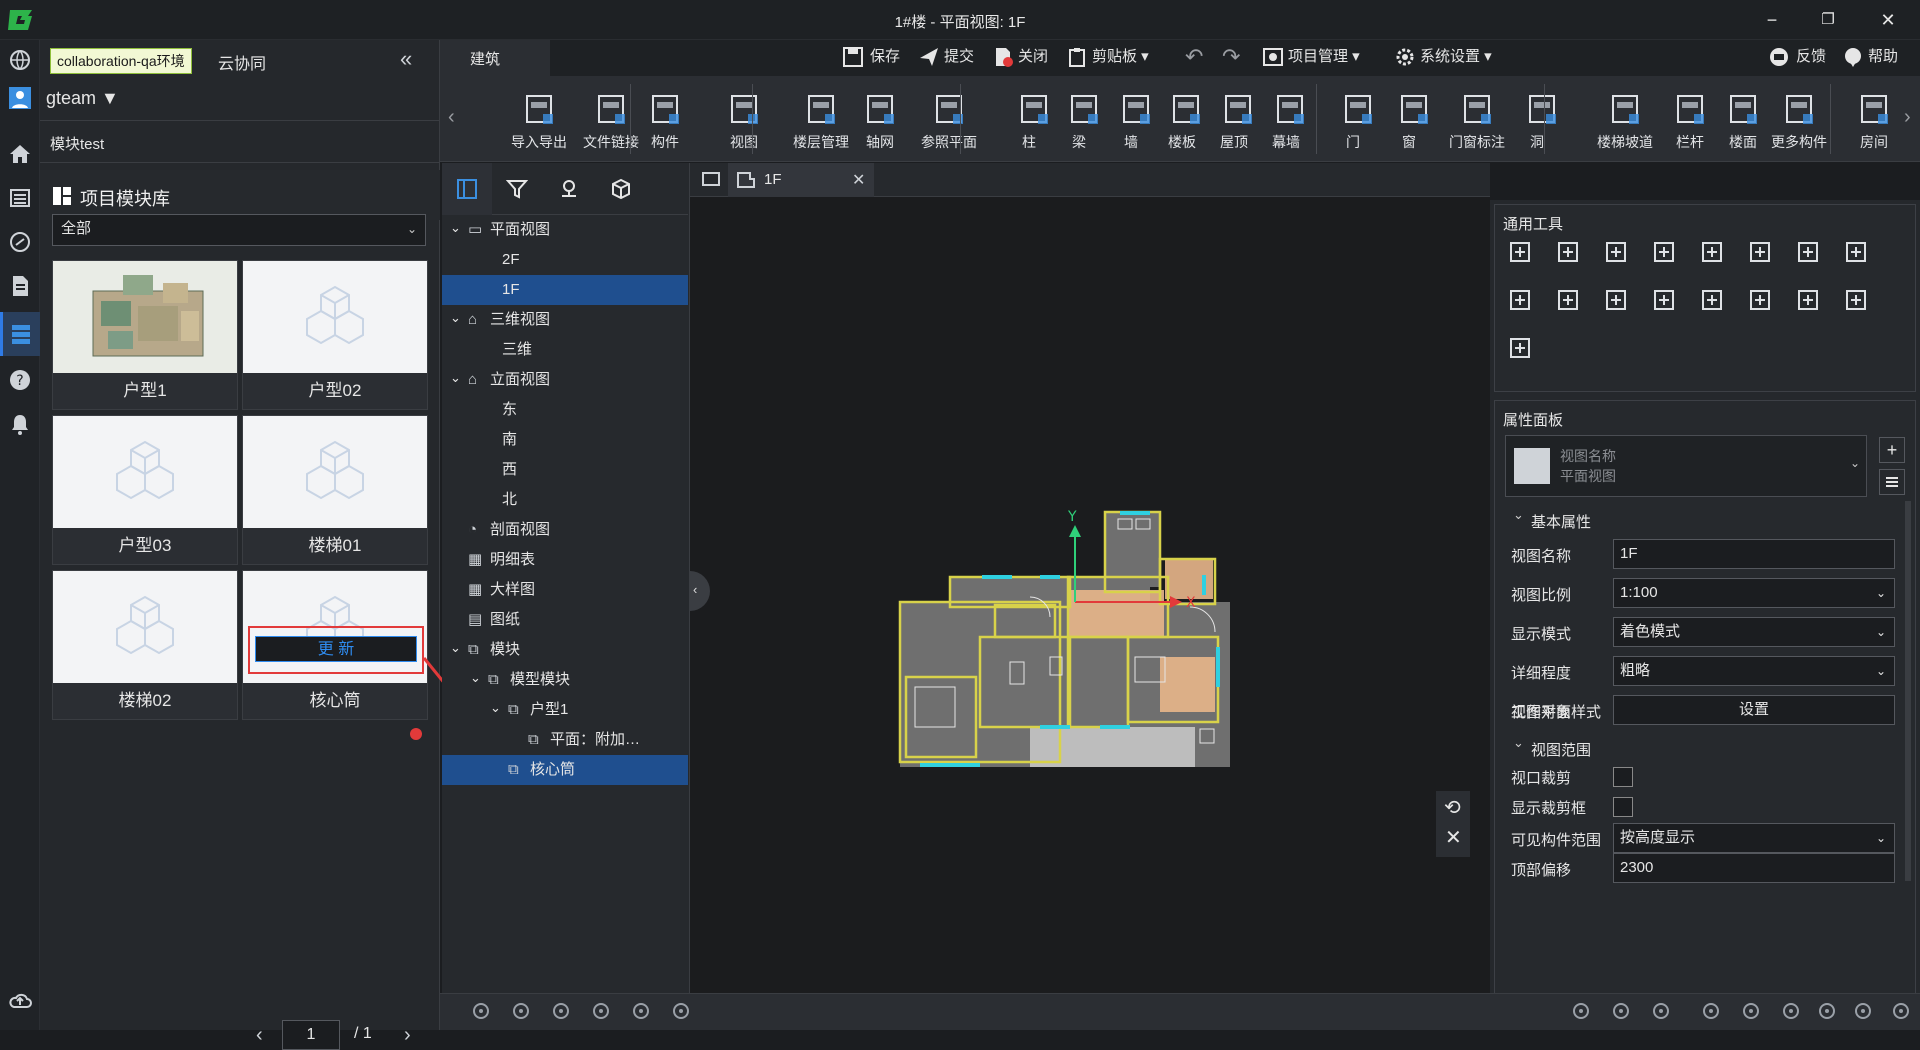  I want to click on tool-room-button: 房间, so click(1874, 122).